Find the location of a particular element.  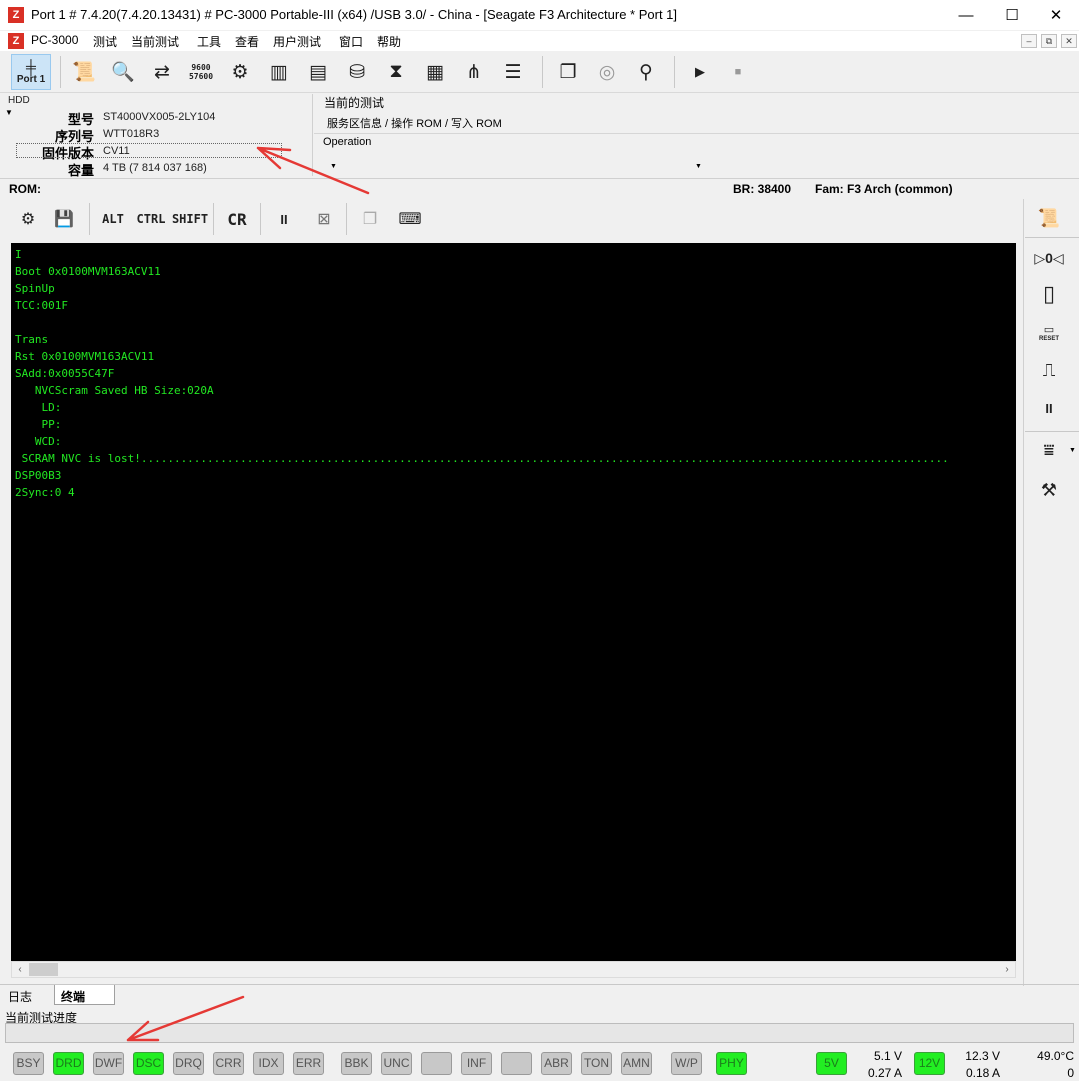

test-progress-bar is located at coordinates (539, 1033).